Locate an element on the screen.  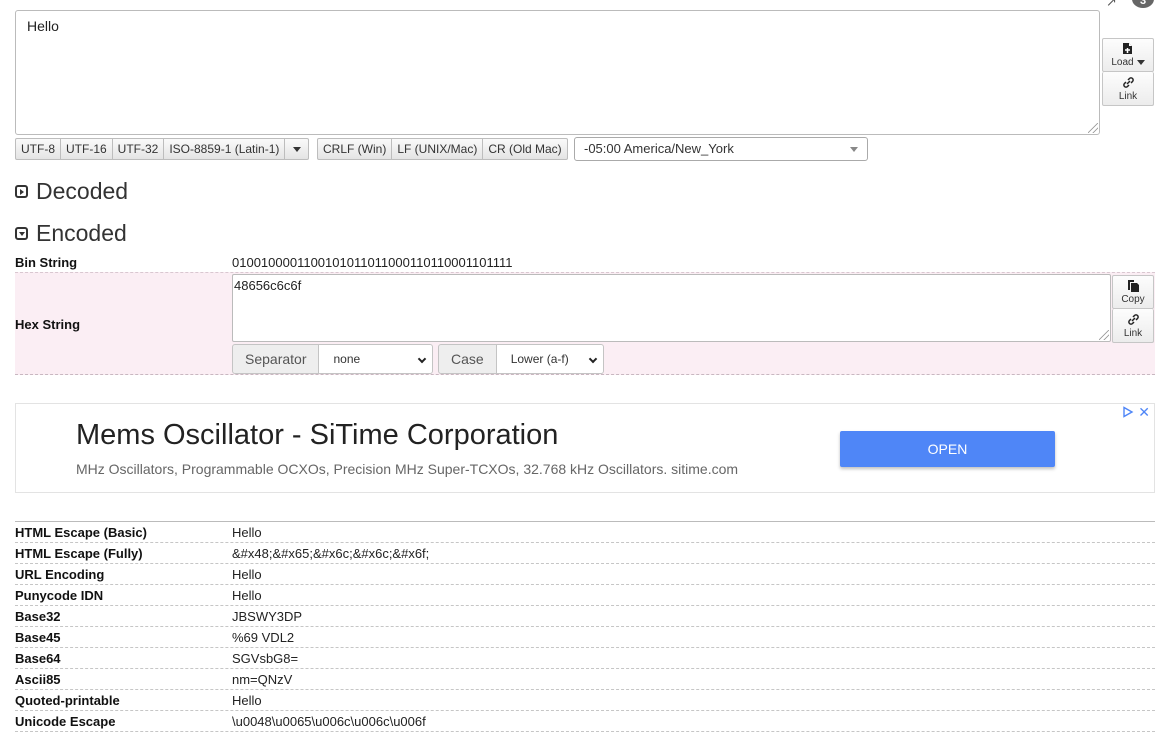
input-side-buttons: Load Link is located at coordinates (1128, 72).